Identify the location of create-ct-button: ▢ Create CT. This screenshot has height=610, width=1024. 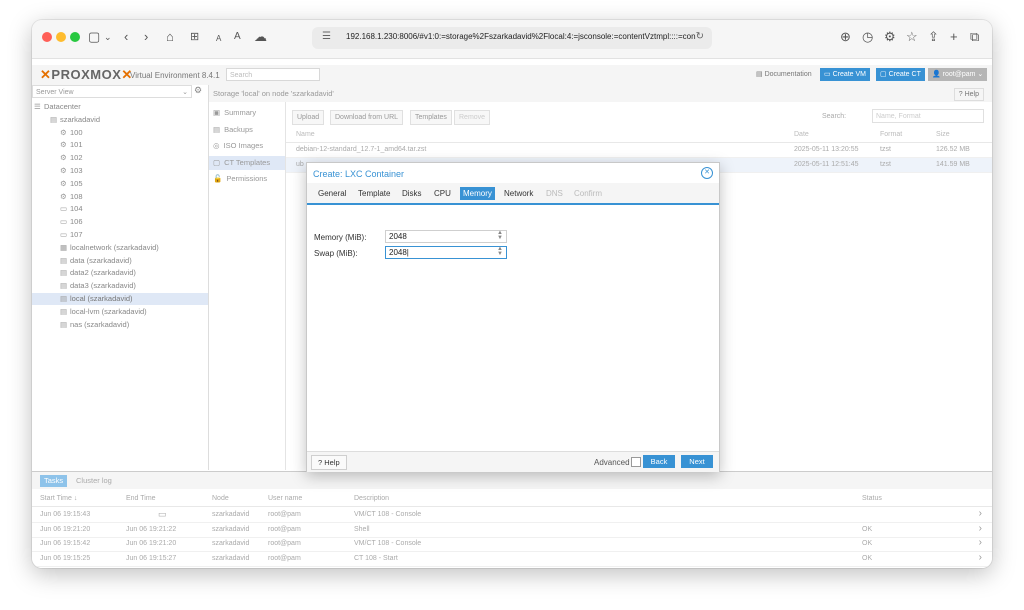
(900, 74).